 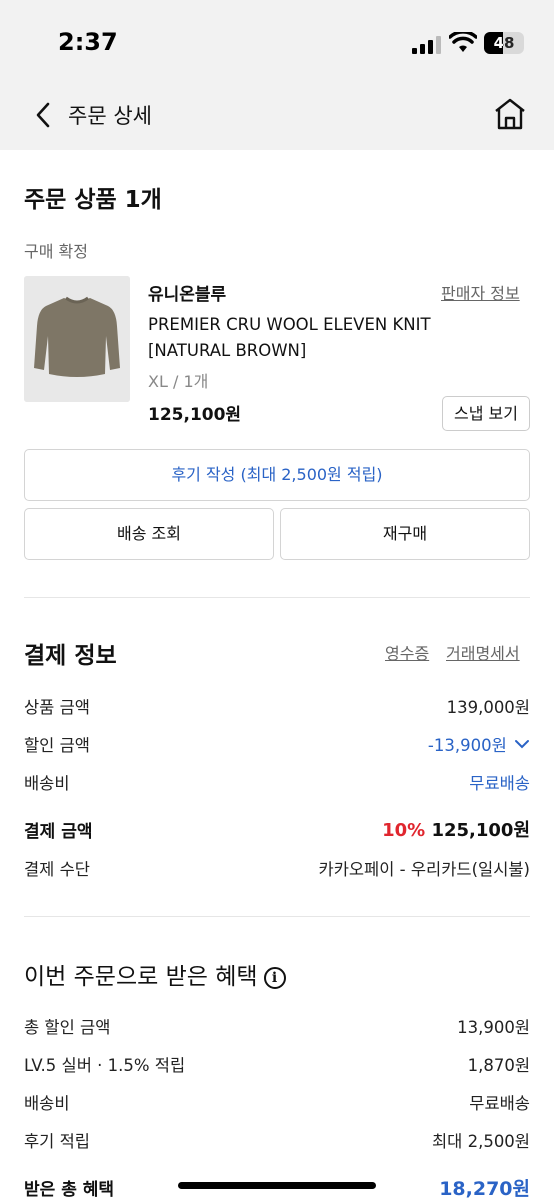 I want to click on battery-icon: 48, so click(x=504, y=43).